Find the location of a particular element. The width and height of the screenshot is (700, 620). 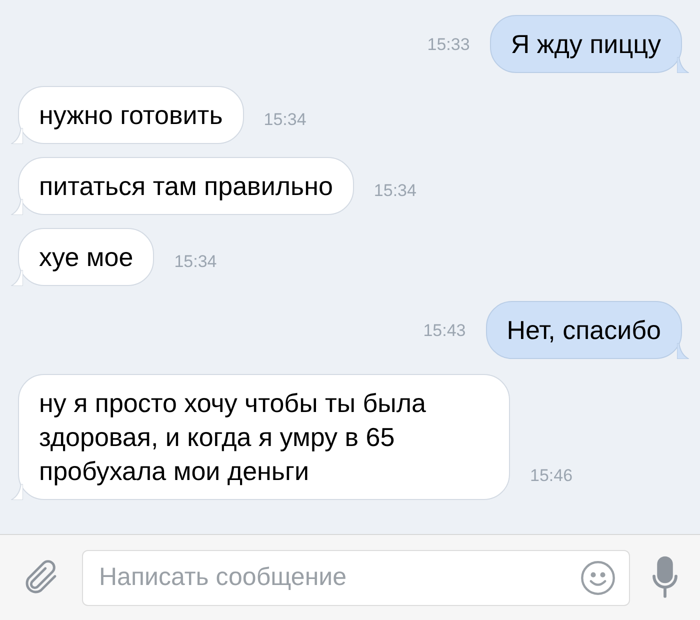

message-text: Нет, спасибо is located at coordinates (583, 330).